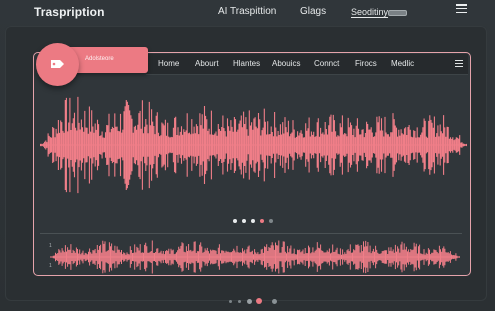 The height and width of the screenshot is (311, 495). What do you see at coordinates (246, 63) in the screenshot?
I see `nav-item-hlantes: Hlantes` at bounding box center [246, 63].